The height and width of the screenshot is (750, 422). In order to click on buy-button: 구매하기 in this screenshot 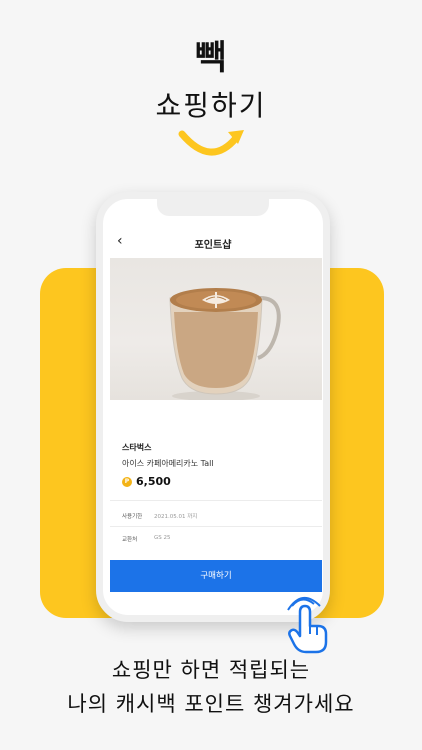, I will do `click(216, 576)`.